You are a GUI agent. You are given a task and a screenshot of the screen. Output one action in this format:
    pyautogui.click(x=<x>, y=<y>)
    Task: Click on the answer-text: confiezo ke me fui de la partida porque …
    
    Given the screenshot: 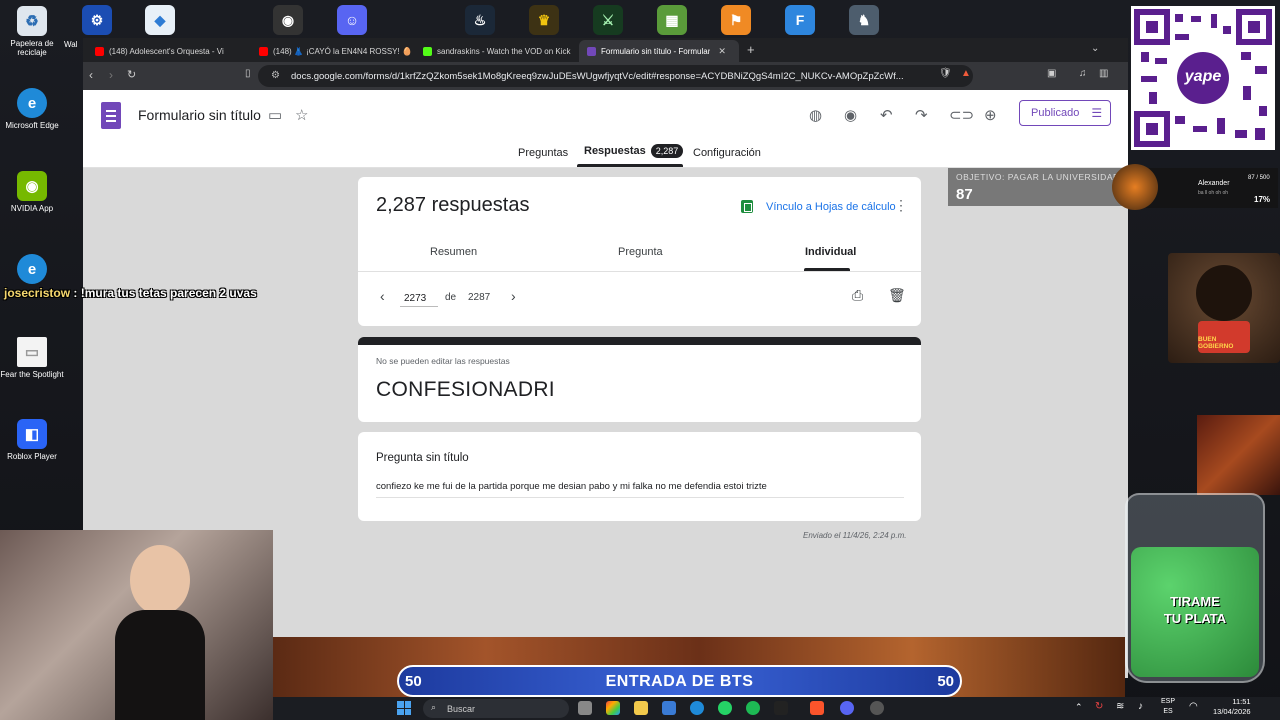 What is the action you would take?
    pyautogui.click(x=640, y=489)
    